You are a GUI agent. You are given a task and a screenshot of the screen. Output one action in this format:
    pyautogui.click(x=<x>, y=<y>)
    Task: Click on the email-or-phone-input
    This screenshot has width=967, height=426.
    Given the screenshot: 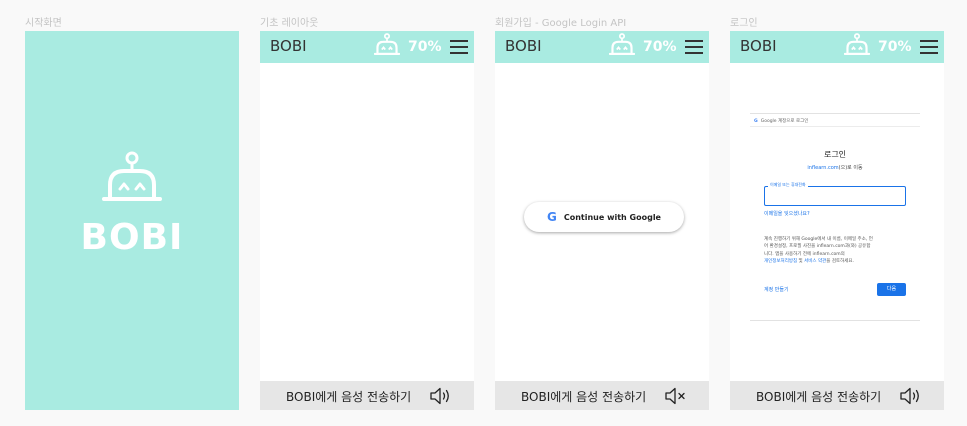 What is the action you would take?
    pyautogui.click(x=835, y=196)
    